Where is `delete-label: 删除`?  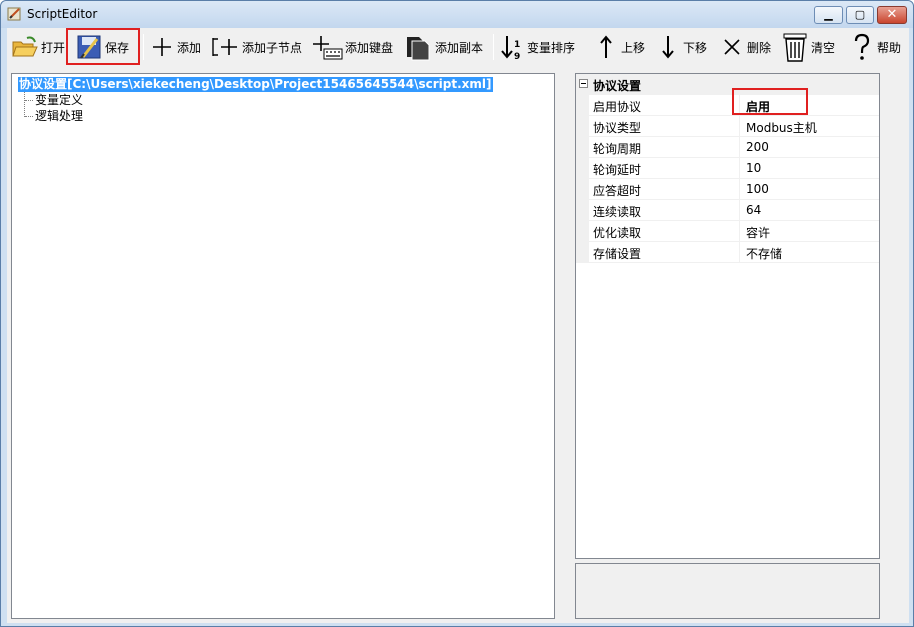
delete-label: 删除 is located at coordinates (759, 47).